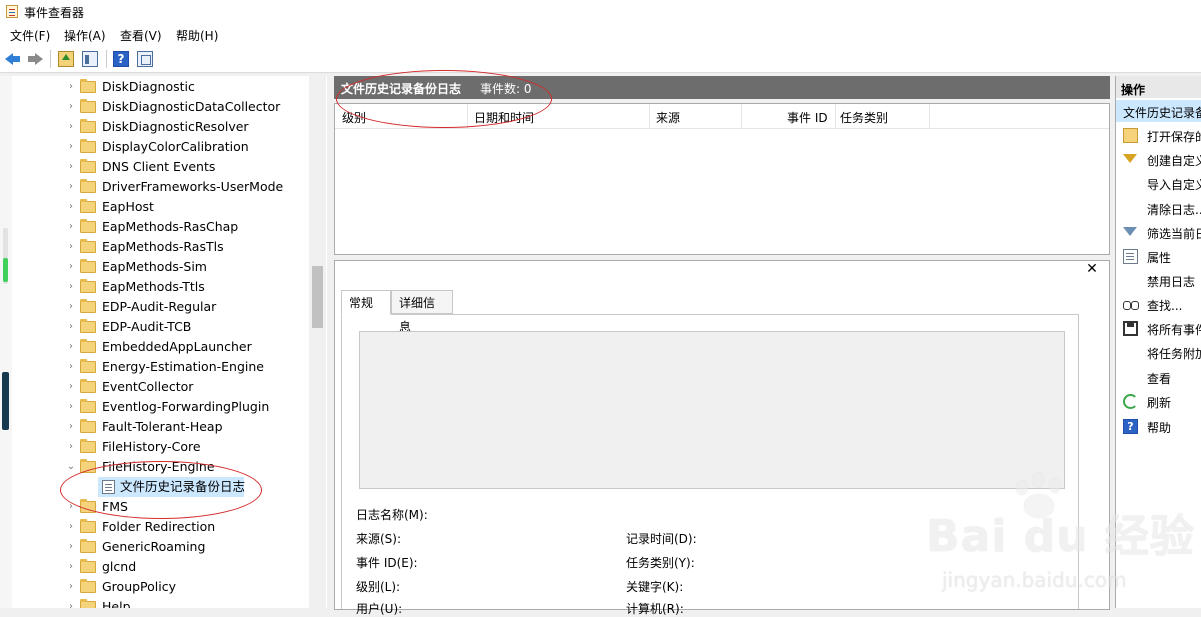 The width and height of the screenshot is (1201, 617). I want to click on tree-item: › GroupPolicy, so click(184, 587).